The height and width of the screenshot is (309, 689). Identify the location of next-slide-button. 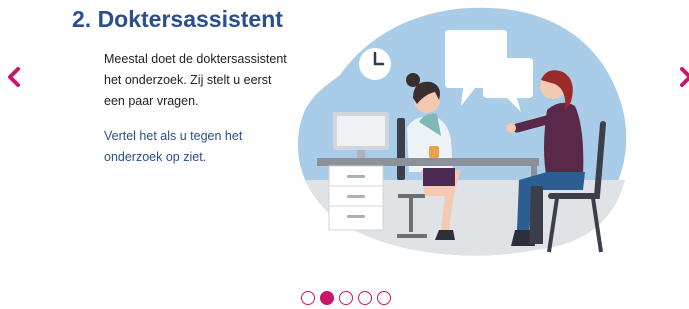
(681, 77).